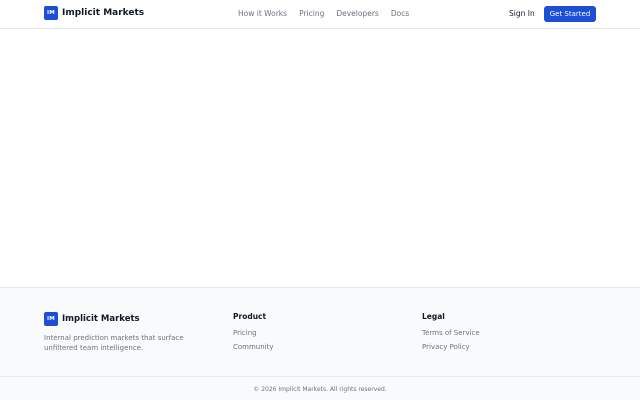  I want to click on nav-pricing: Pricing, so click(311, 13).